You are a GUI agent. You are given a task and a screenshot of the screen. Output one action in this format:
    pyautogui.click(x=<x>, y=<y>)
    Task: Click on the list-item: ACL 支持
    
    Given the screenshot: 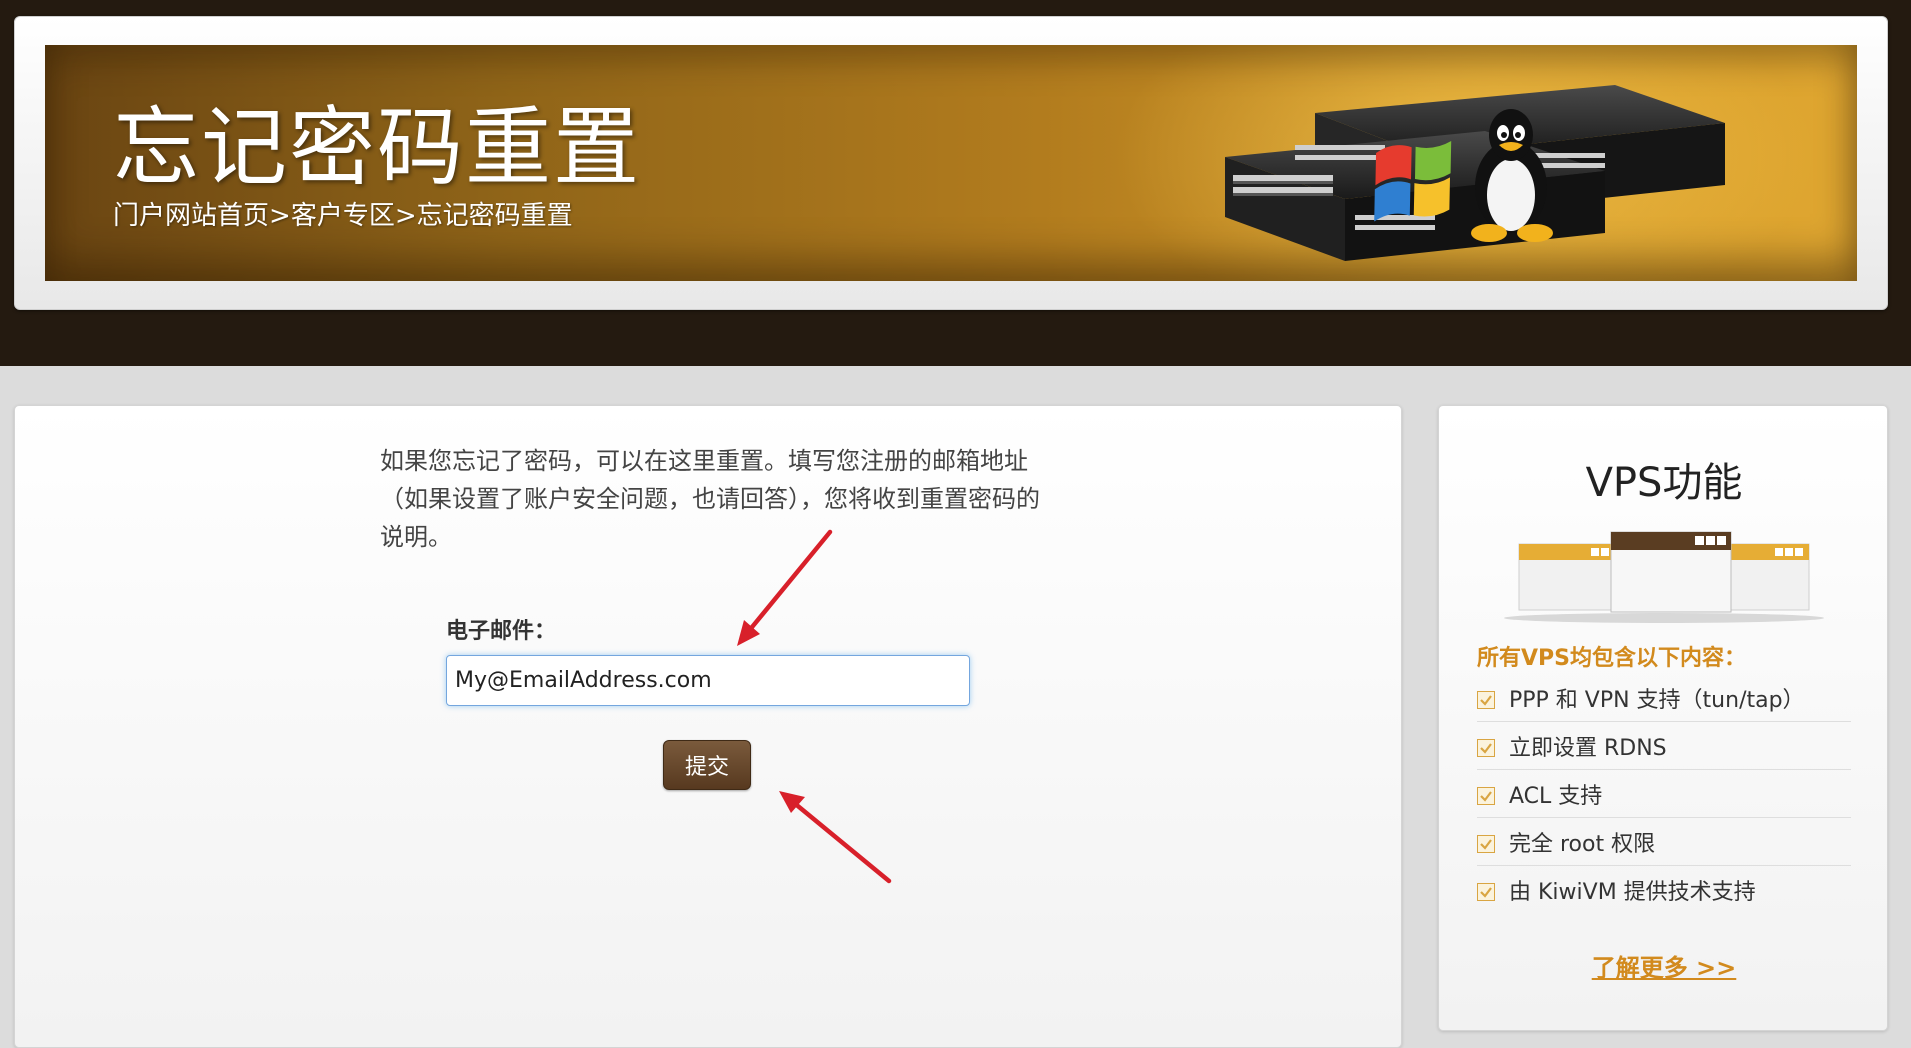 What is the action you would take?
    pyautogui.click(x=1664, y=794)
    